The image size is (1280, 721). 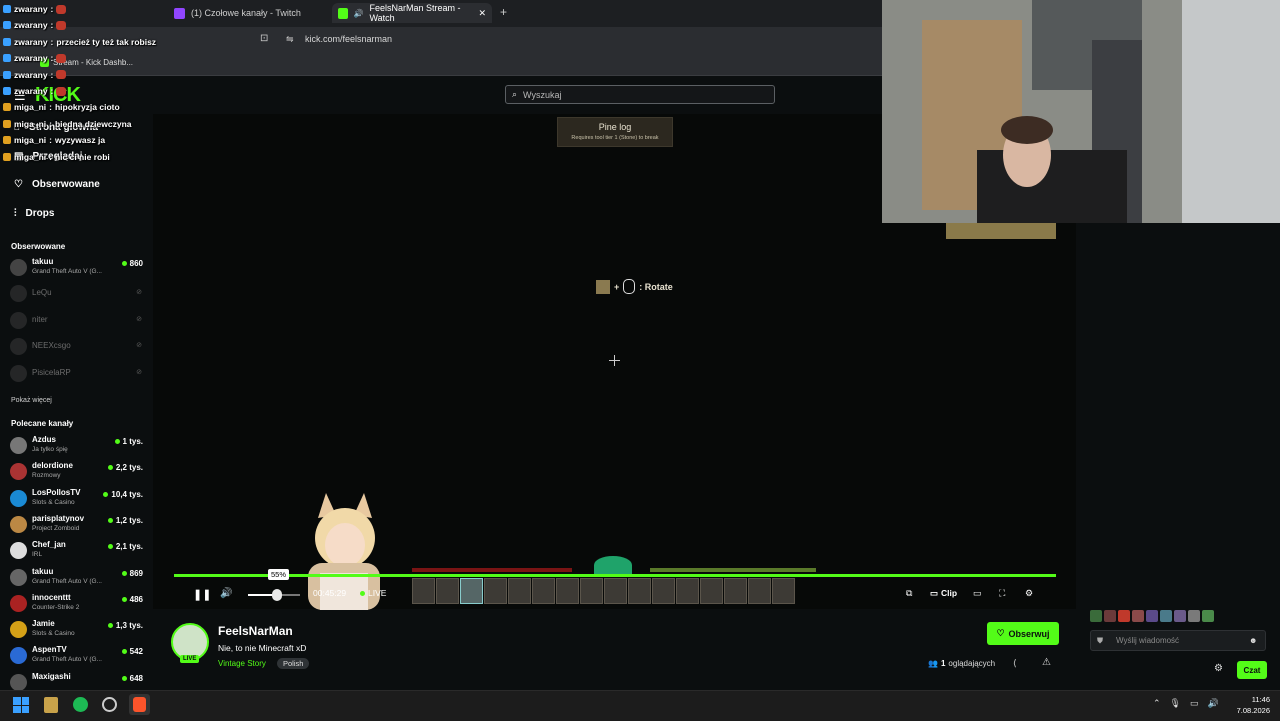 What do you see at coordinates (31, 400) in the screenshot?
I see `show-more-link: Pokaż więcej` at bounding box center [31, 400].